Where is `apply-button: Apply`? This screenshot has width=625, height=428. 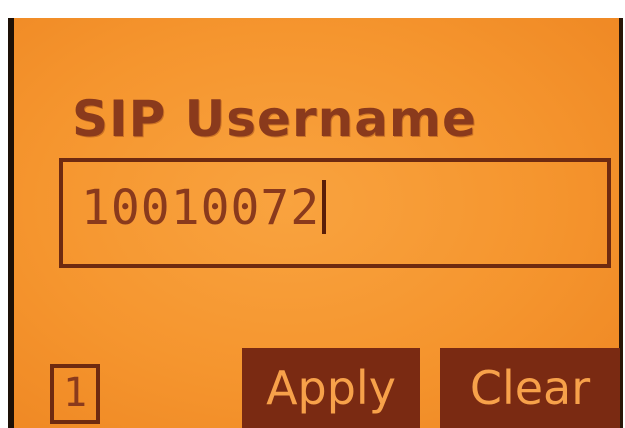
apply-button: Apply is located at coordinates (331, 388).